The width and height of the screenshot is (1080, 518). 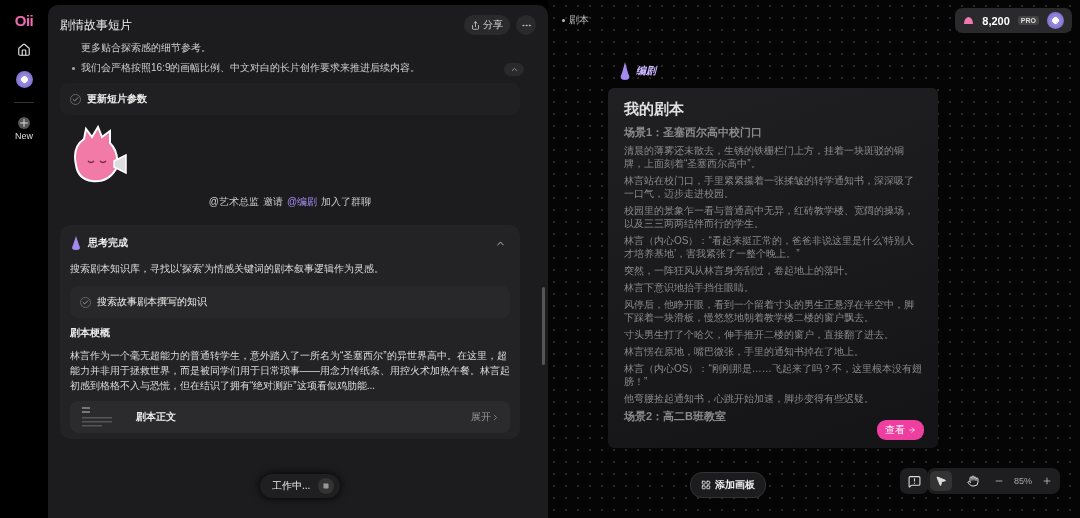 What do you see at coordinates (694, 132) in the screenshot?
I see `scene-heading: 场景1：圣塞西尔高中校门口` at bounding box center [694, 132].